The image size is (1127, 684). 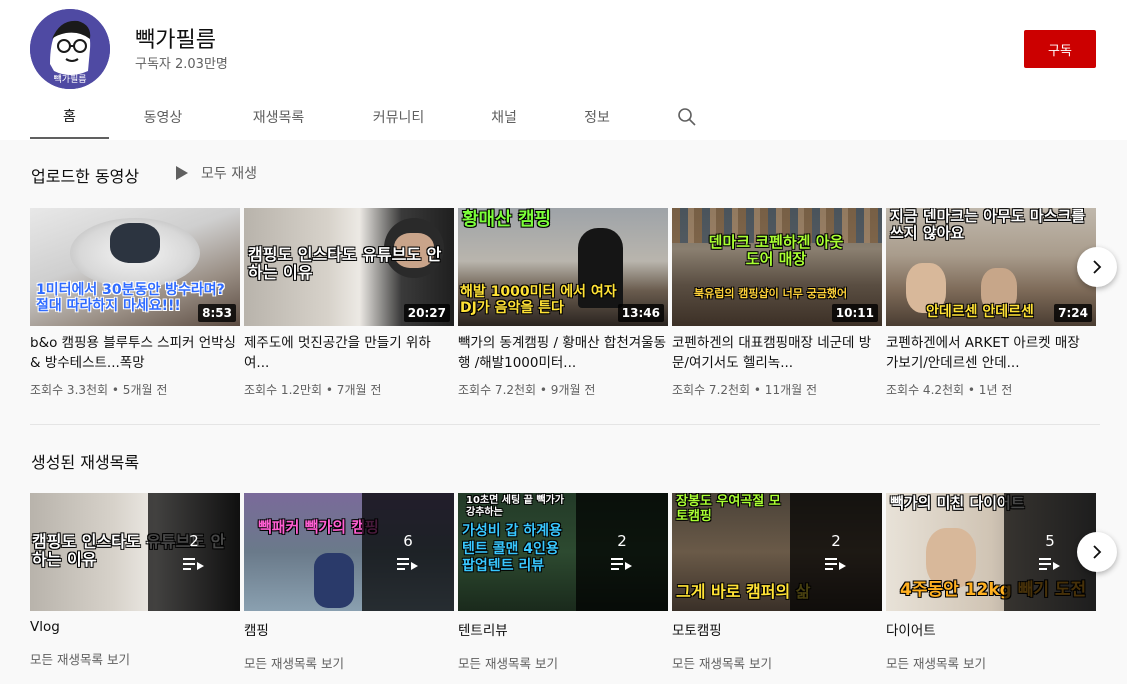 What do you see at coordinates (426, 313) in the screenshot?
I see `video-duration: 20:27` at bounding box center [426, 313].